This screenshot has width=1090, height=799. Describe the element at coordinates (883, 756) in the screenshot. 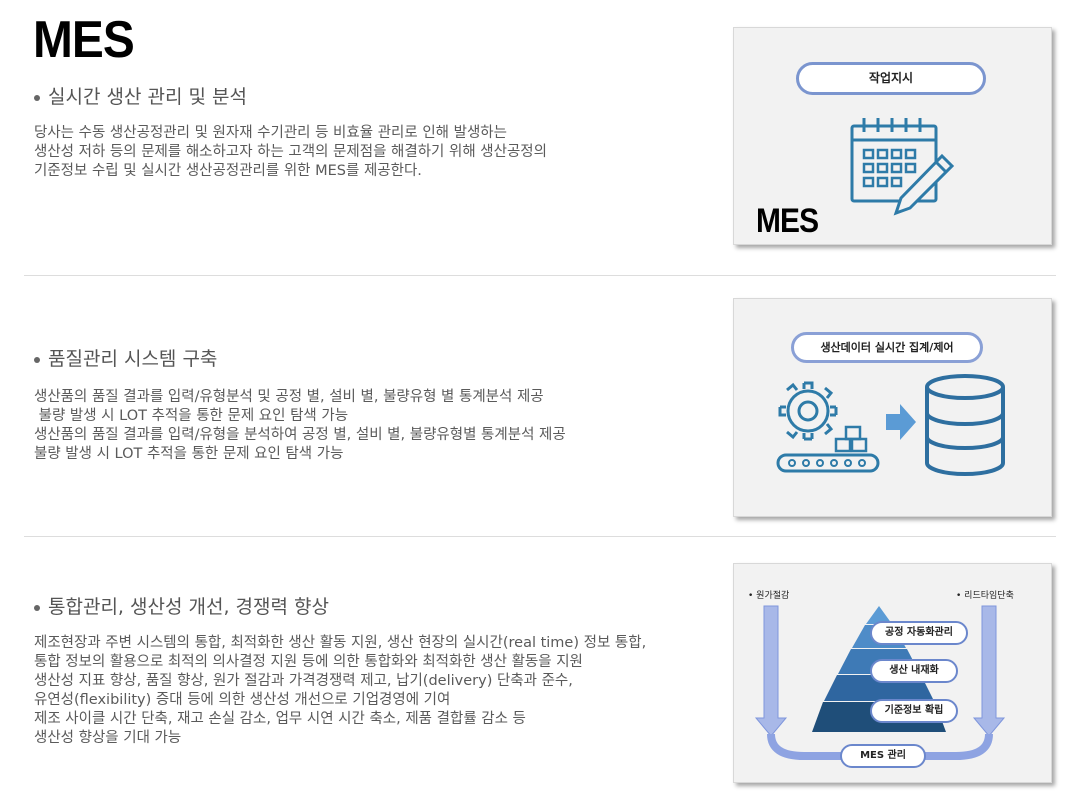

I see `mes-management-label: MES 관리` at that location.